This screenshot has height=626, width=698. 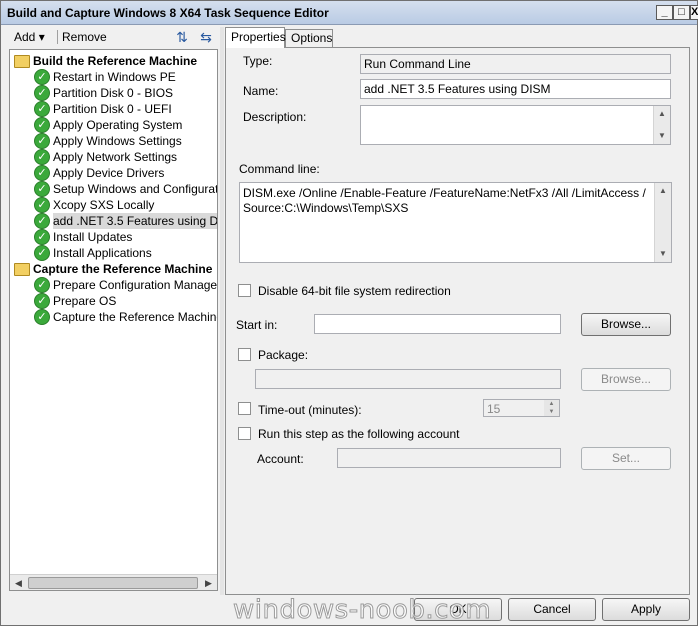 I want to click on command-line-scrollbar: ▲ ▼, so click(x=662, y=222).